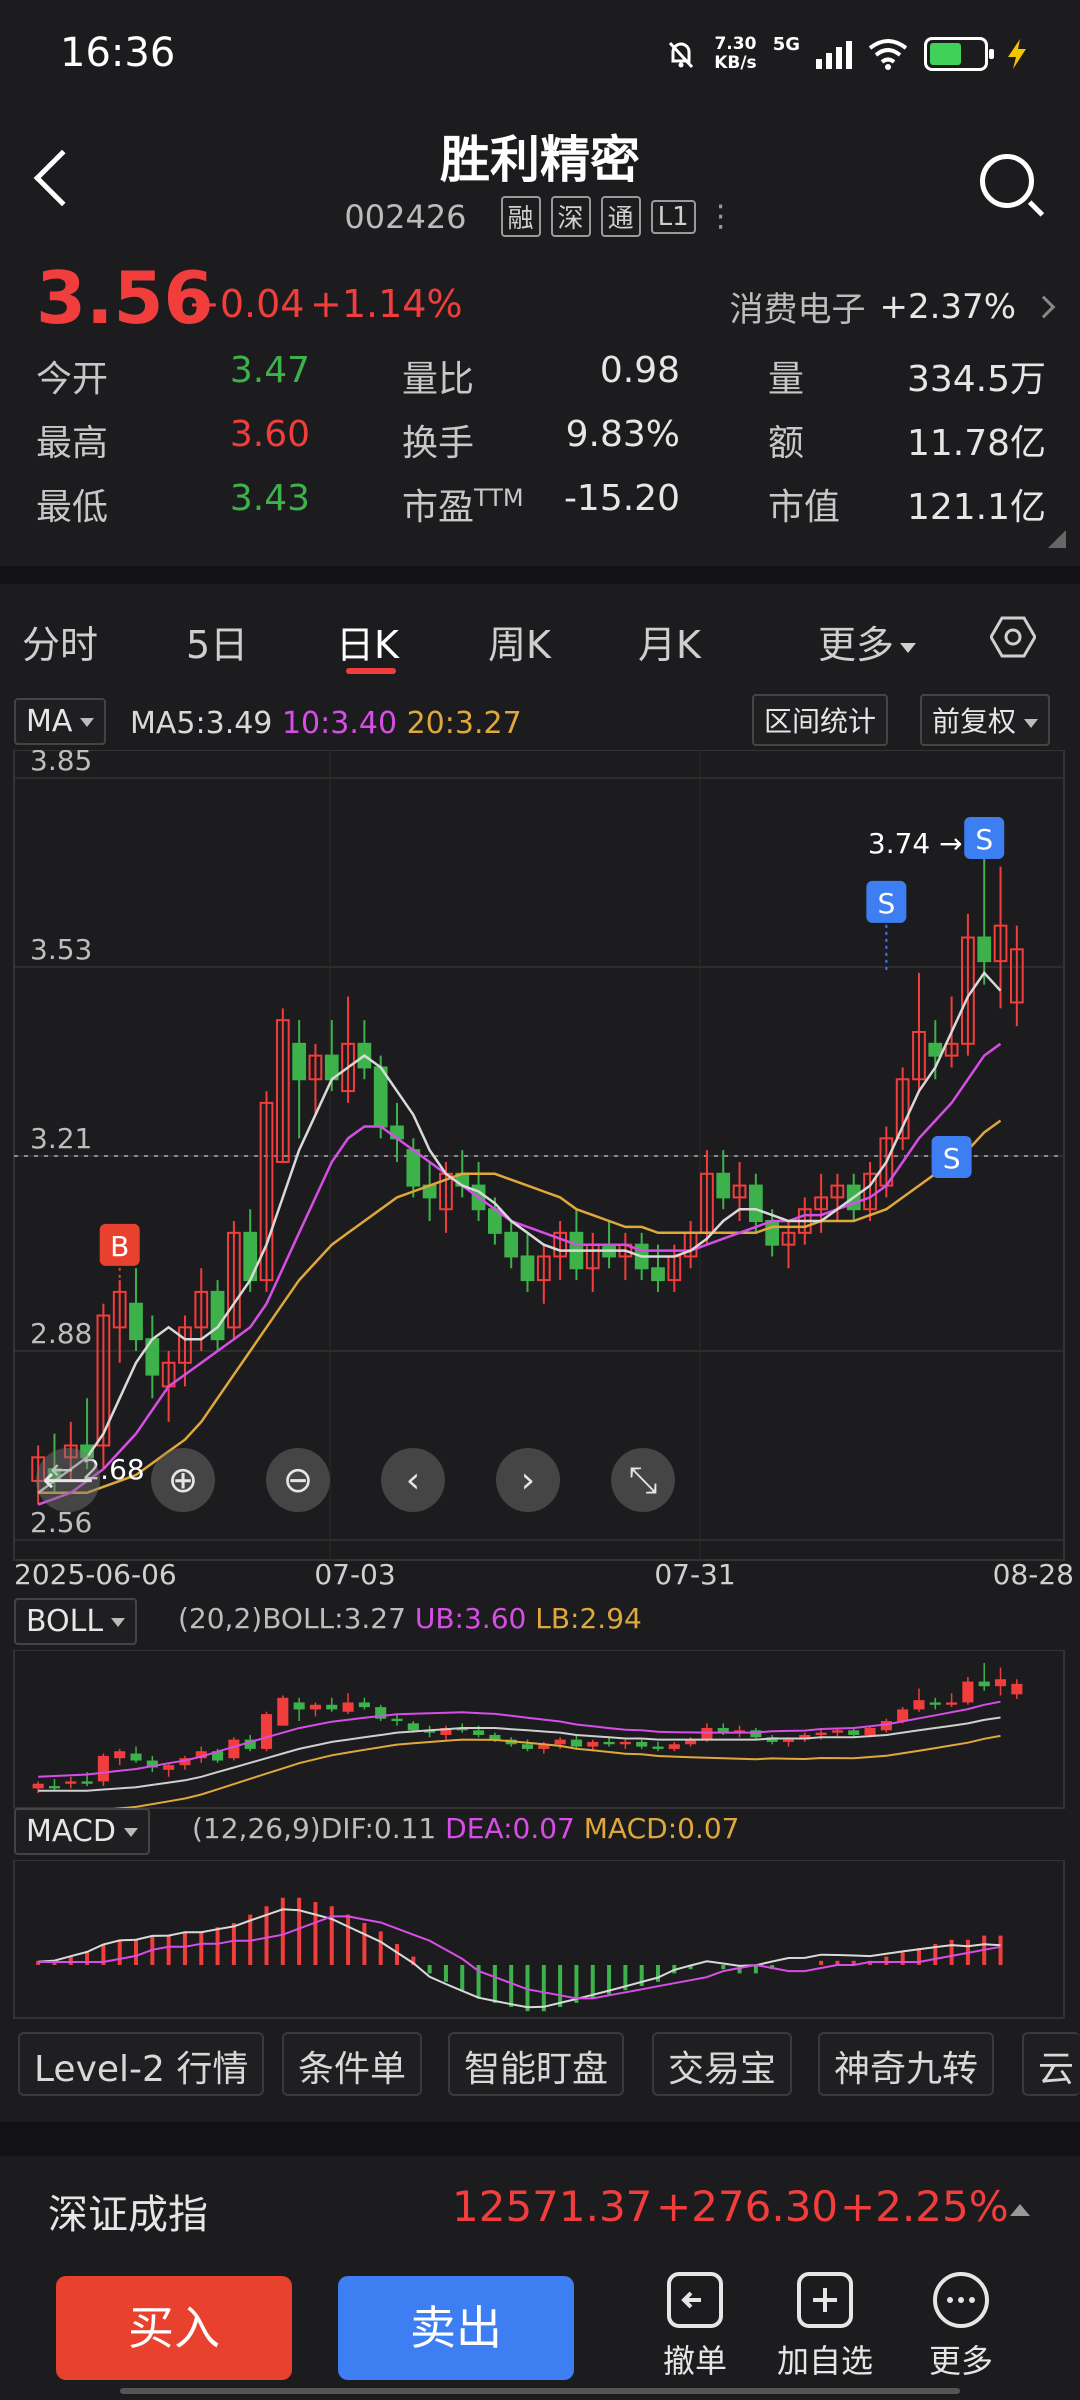  Describe the element at coordinates (61, 1333) in the screenshot. I see `y-tick-label: 2.88` at that location.